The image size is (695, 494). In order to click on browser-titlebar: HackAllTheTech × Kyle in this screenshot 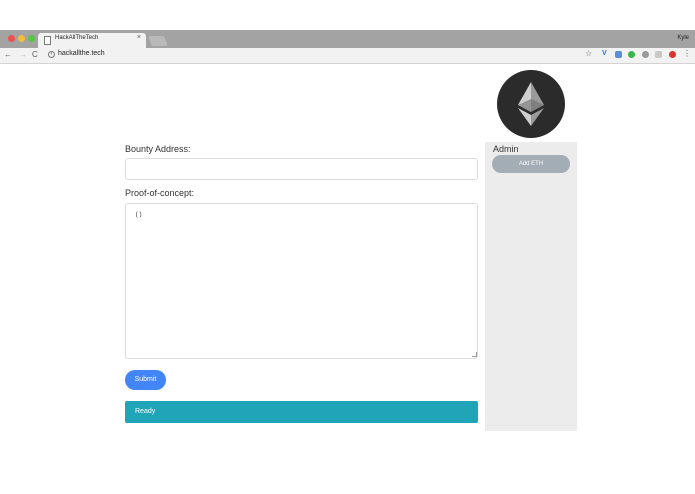, I will do `click(347, 39)`.